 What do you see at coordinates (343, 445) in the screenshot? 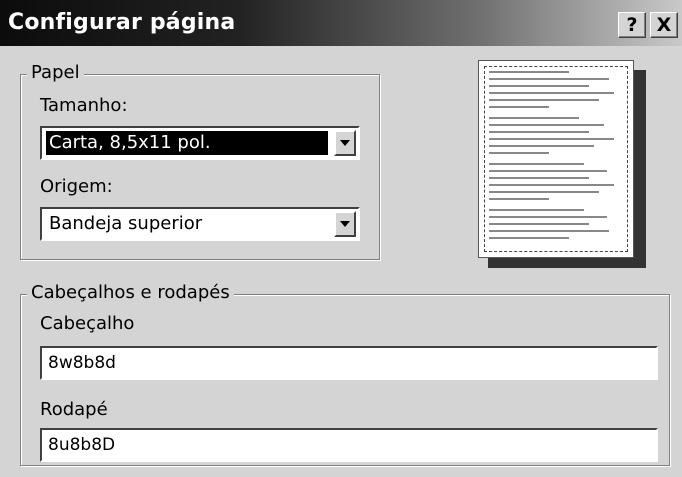
I see `footer-input` at bounding box center [343, 445].